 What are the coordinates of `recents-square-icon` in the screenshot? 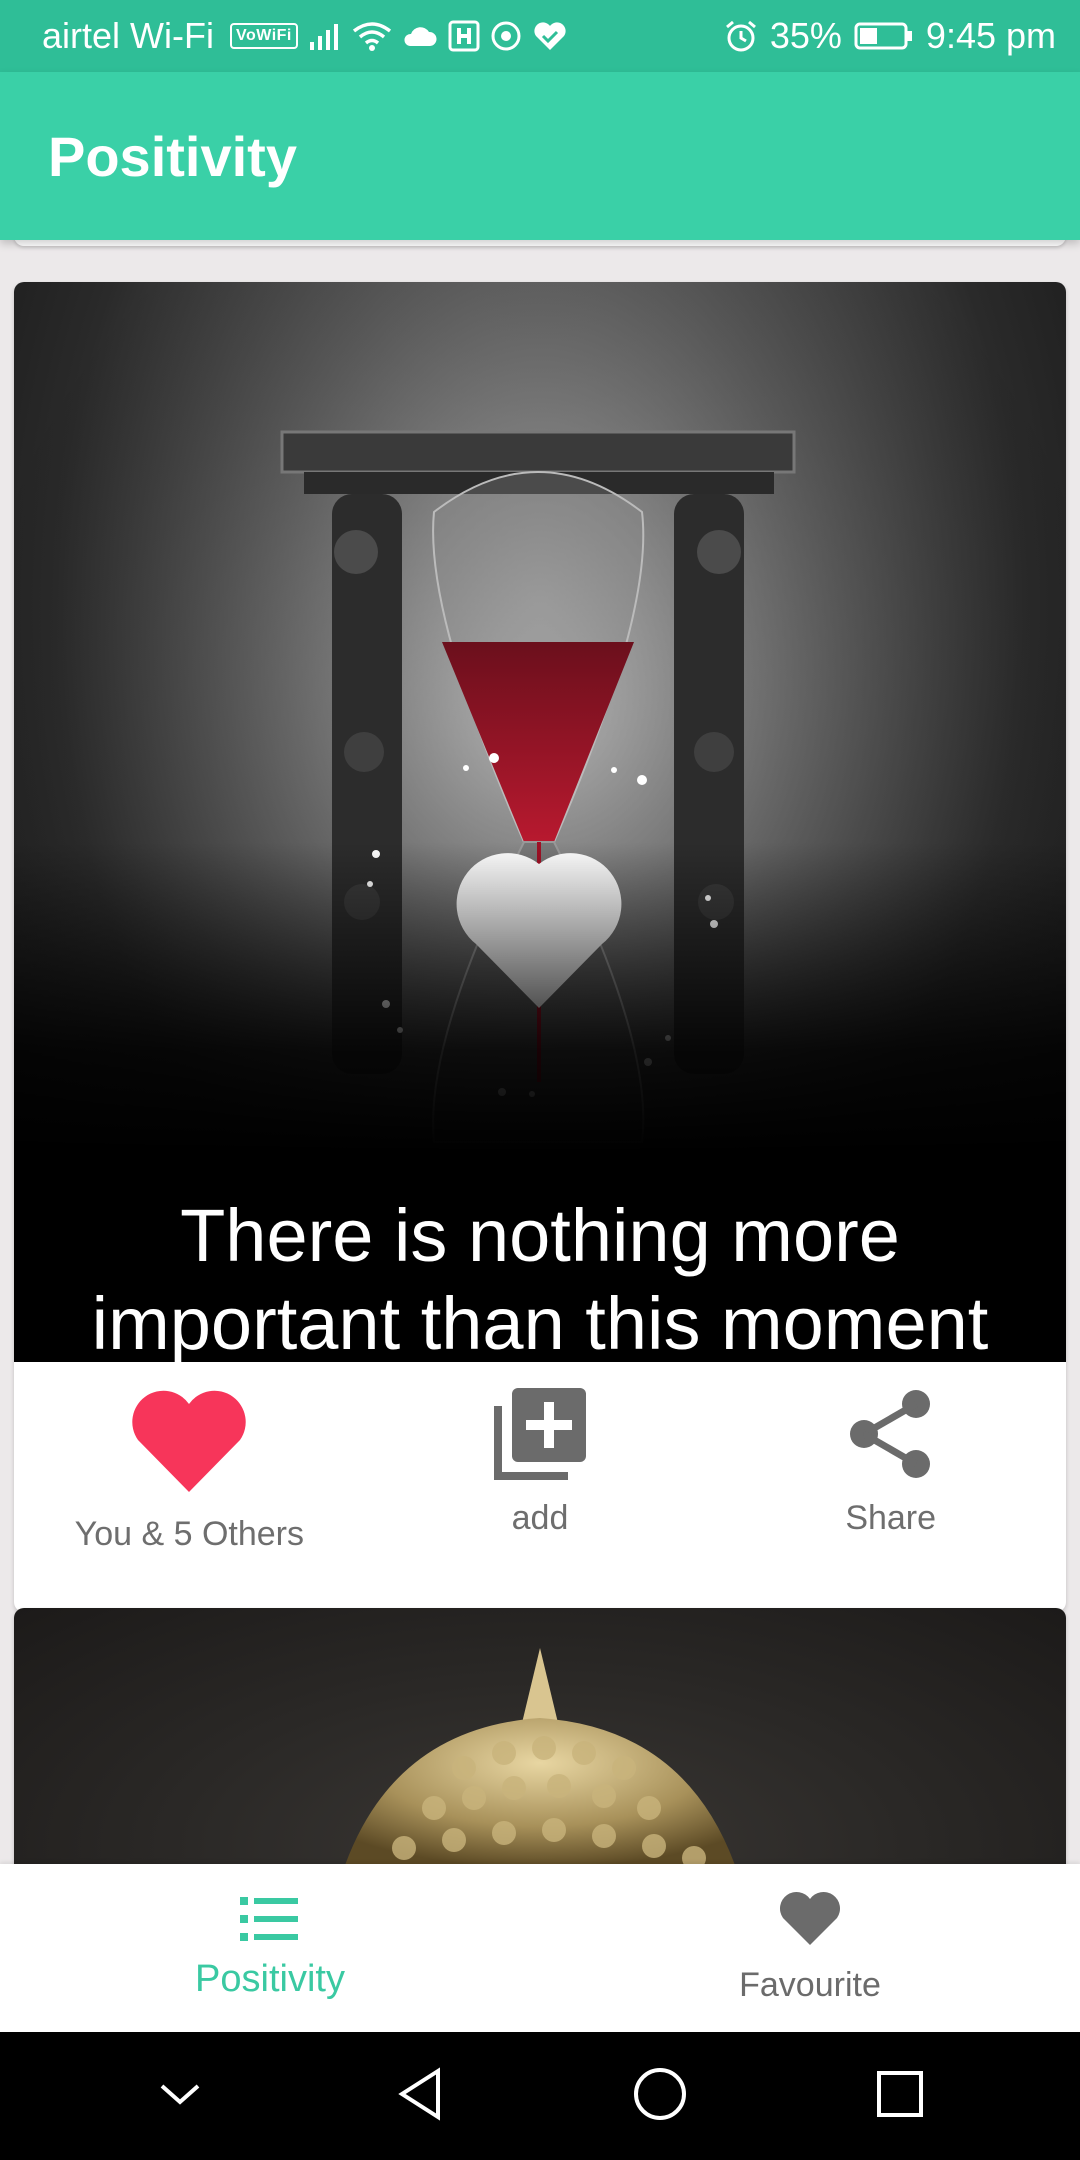 It's located at (900, 2096).